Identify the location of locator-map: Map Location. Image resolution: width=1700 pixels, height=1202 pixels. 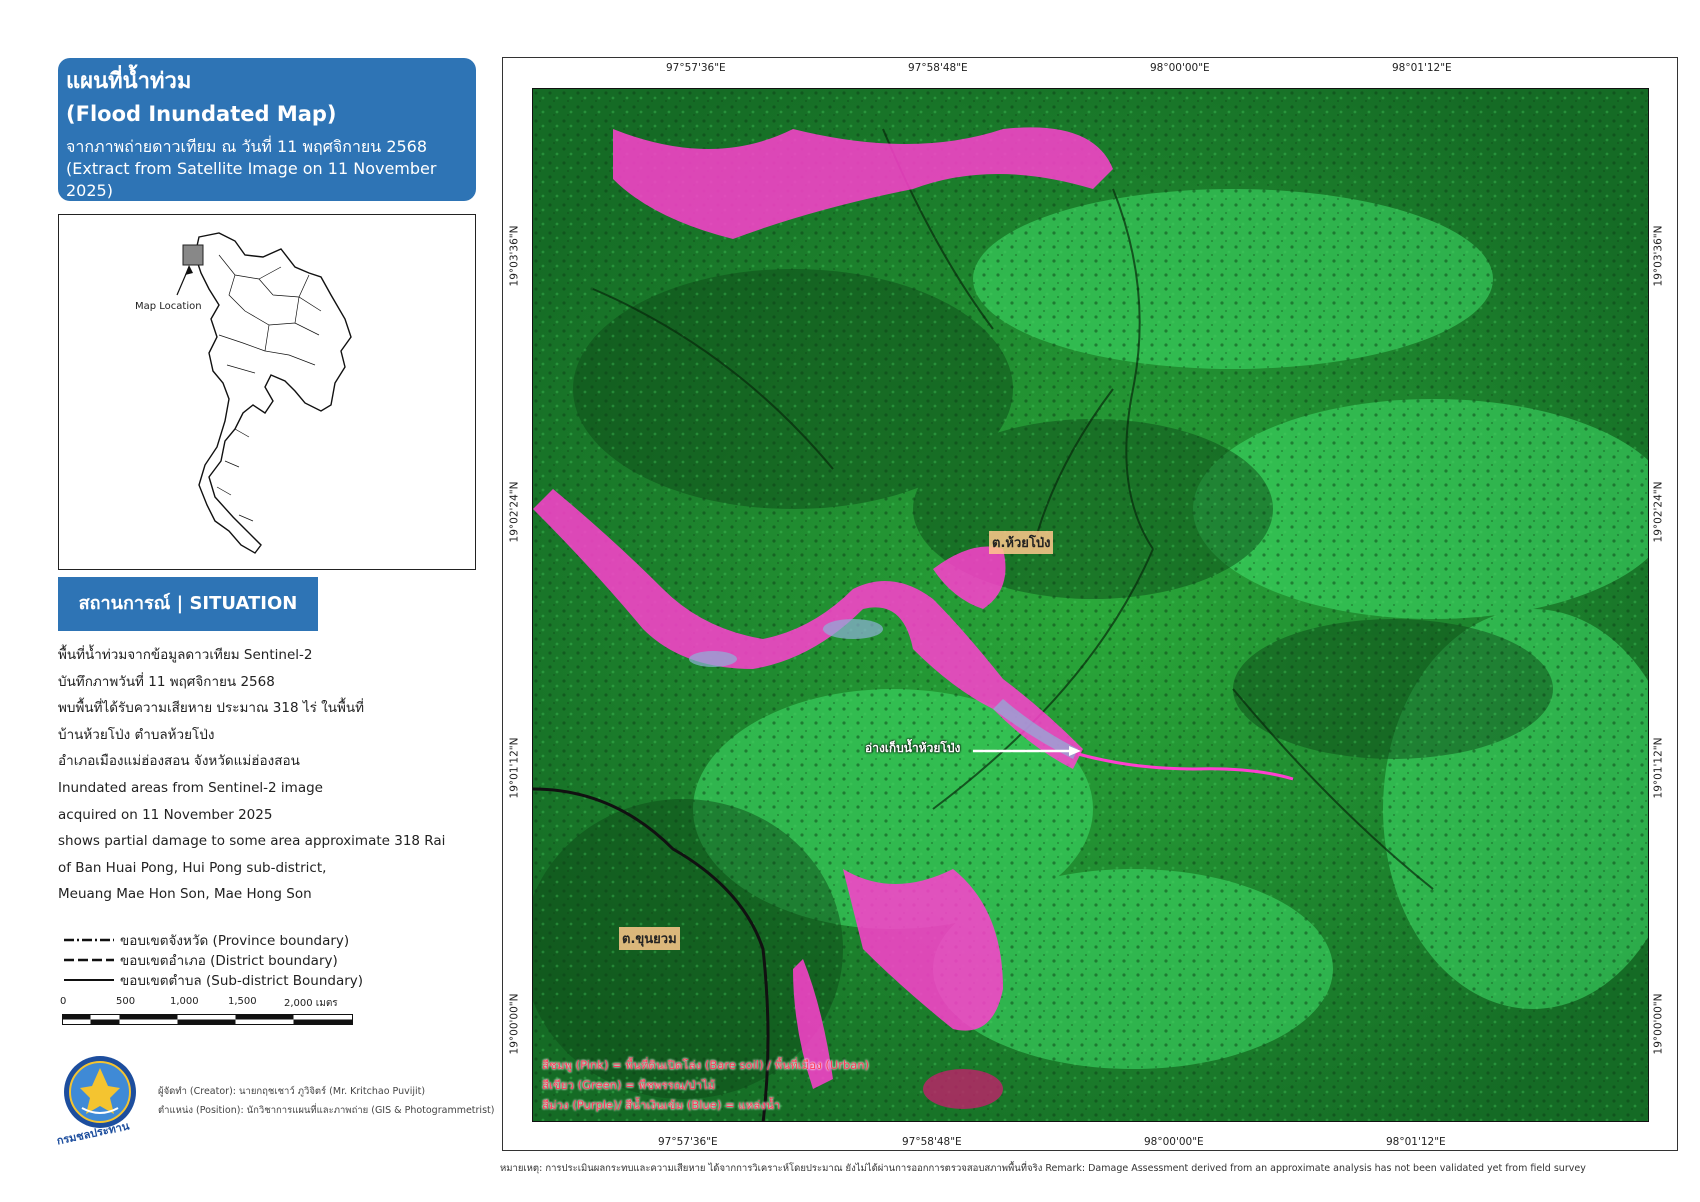
(267, 392).